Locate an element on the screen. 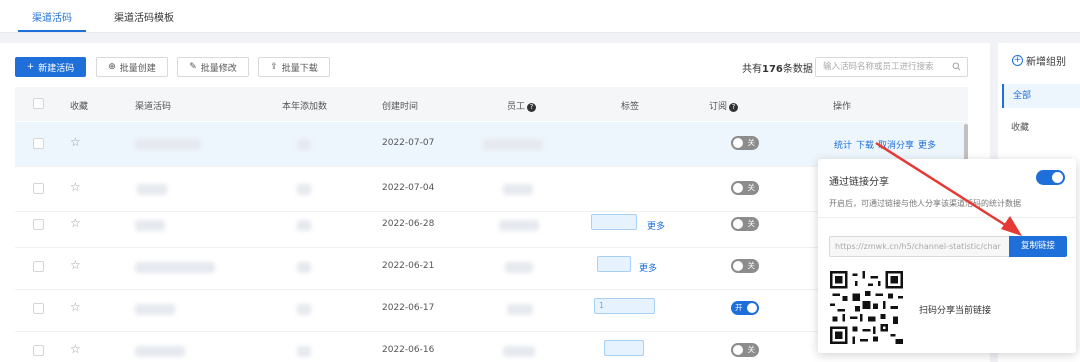  tab-channel-code: 渠道活码 is located at coordinates (52, 20).